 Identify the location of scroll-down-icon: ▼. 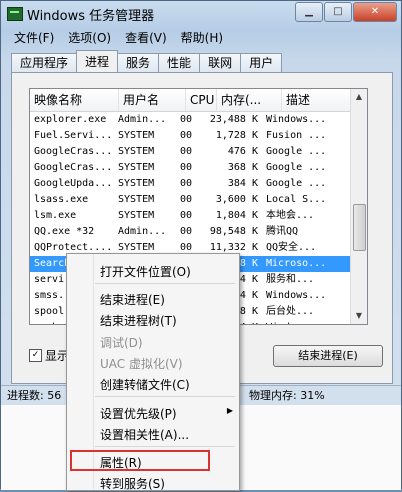
(359, 316).